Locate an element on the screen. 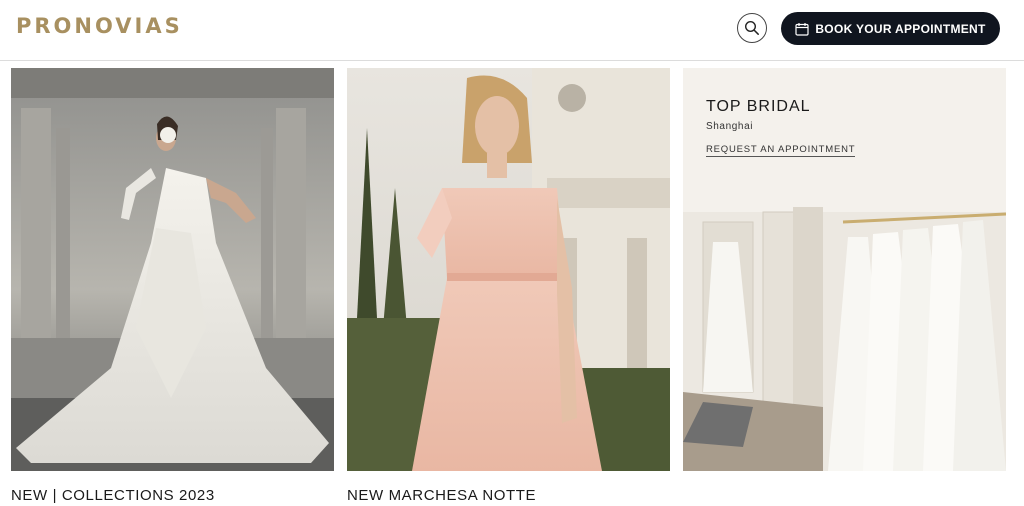  store-city: Shanghai is located at coordinates (730, 126).